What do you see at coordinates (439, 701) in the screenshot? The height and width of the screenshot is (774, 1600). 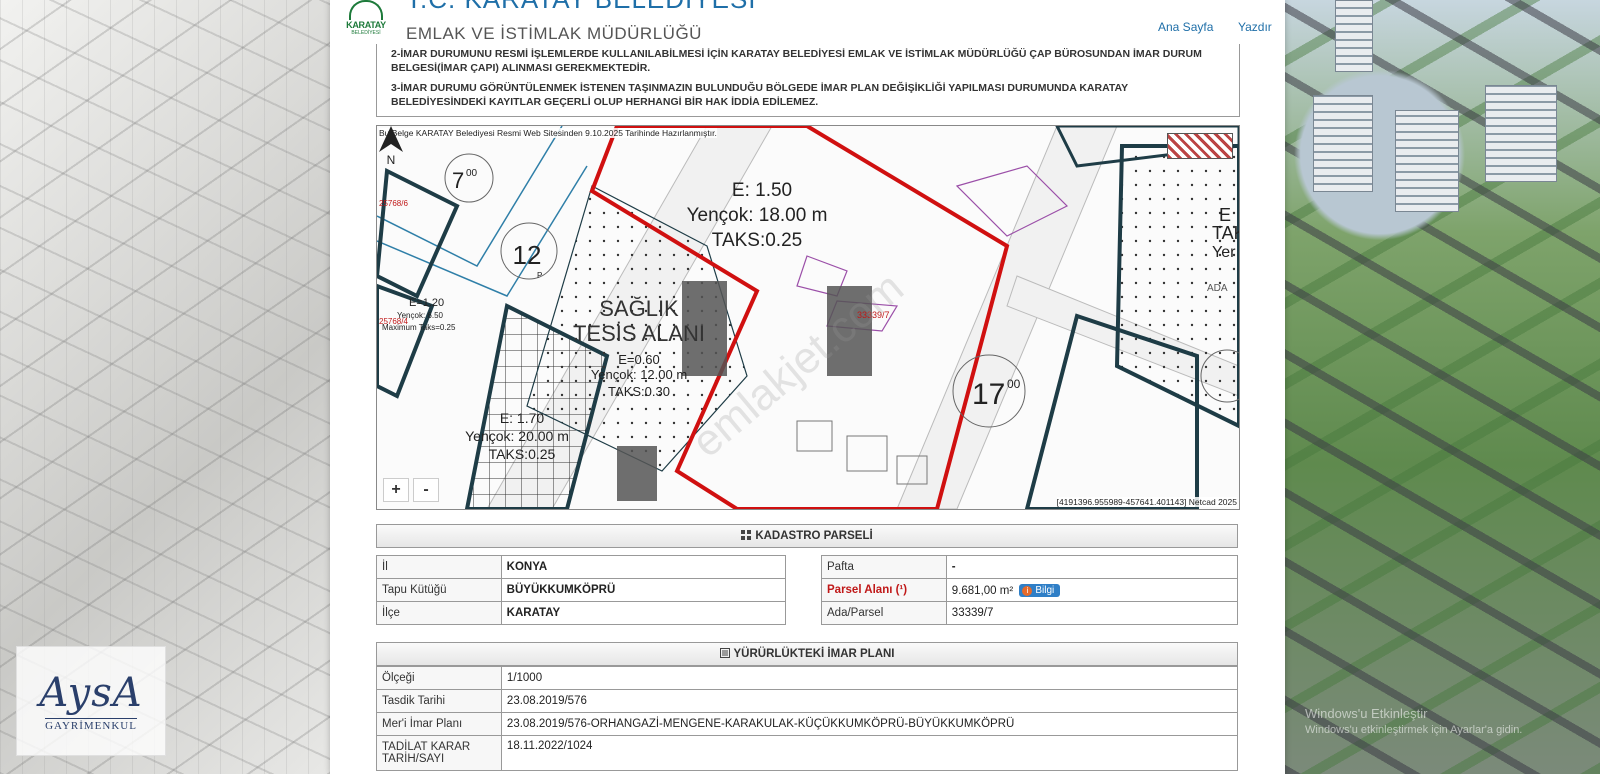 I see `row-key-tasdik: Tasdik Tarihi` at bounding box center [439, 701].